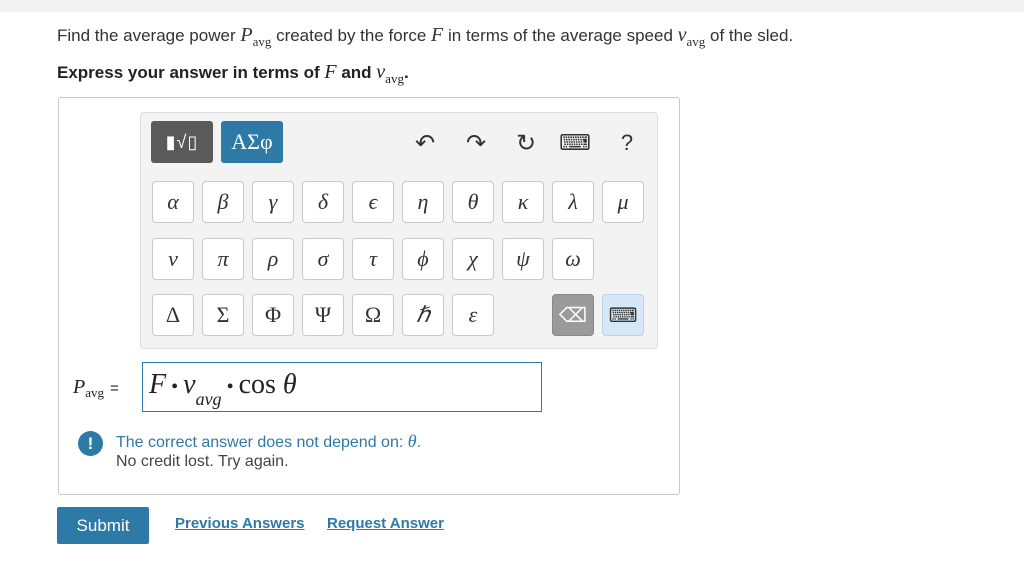  Describe the element at coordinates (476, 143) in the screenshot. I see `redo-icon: ↷` at that location.